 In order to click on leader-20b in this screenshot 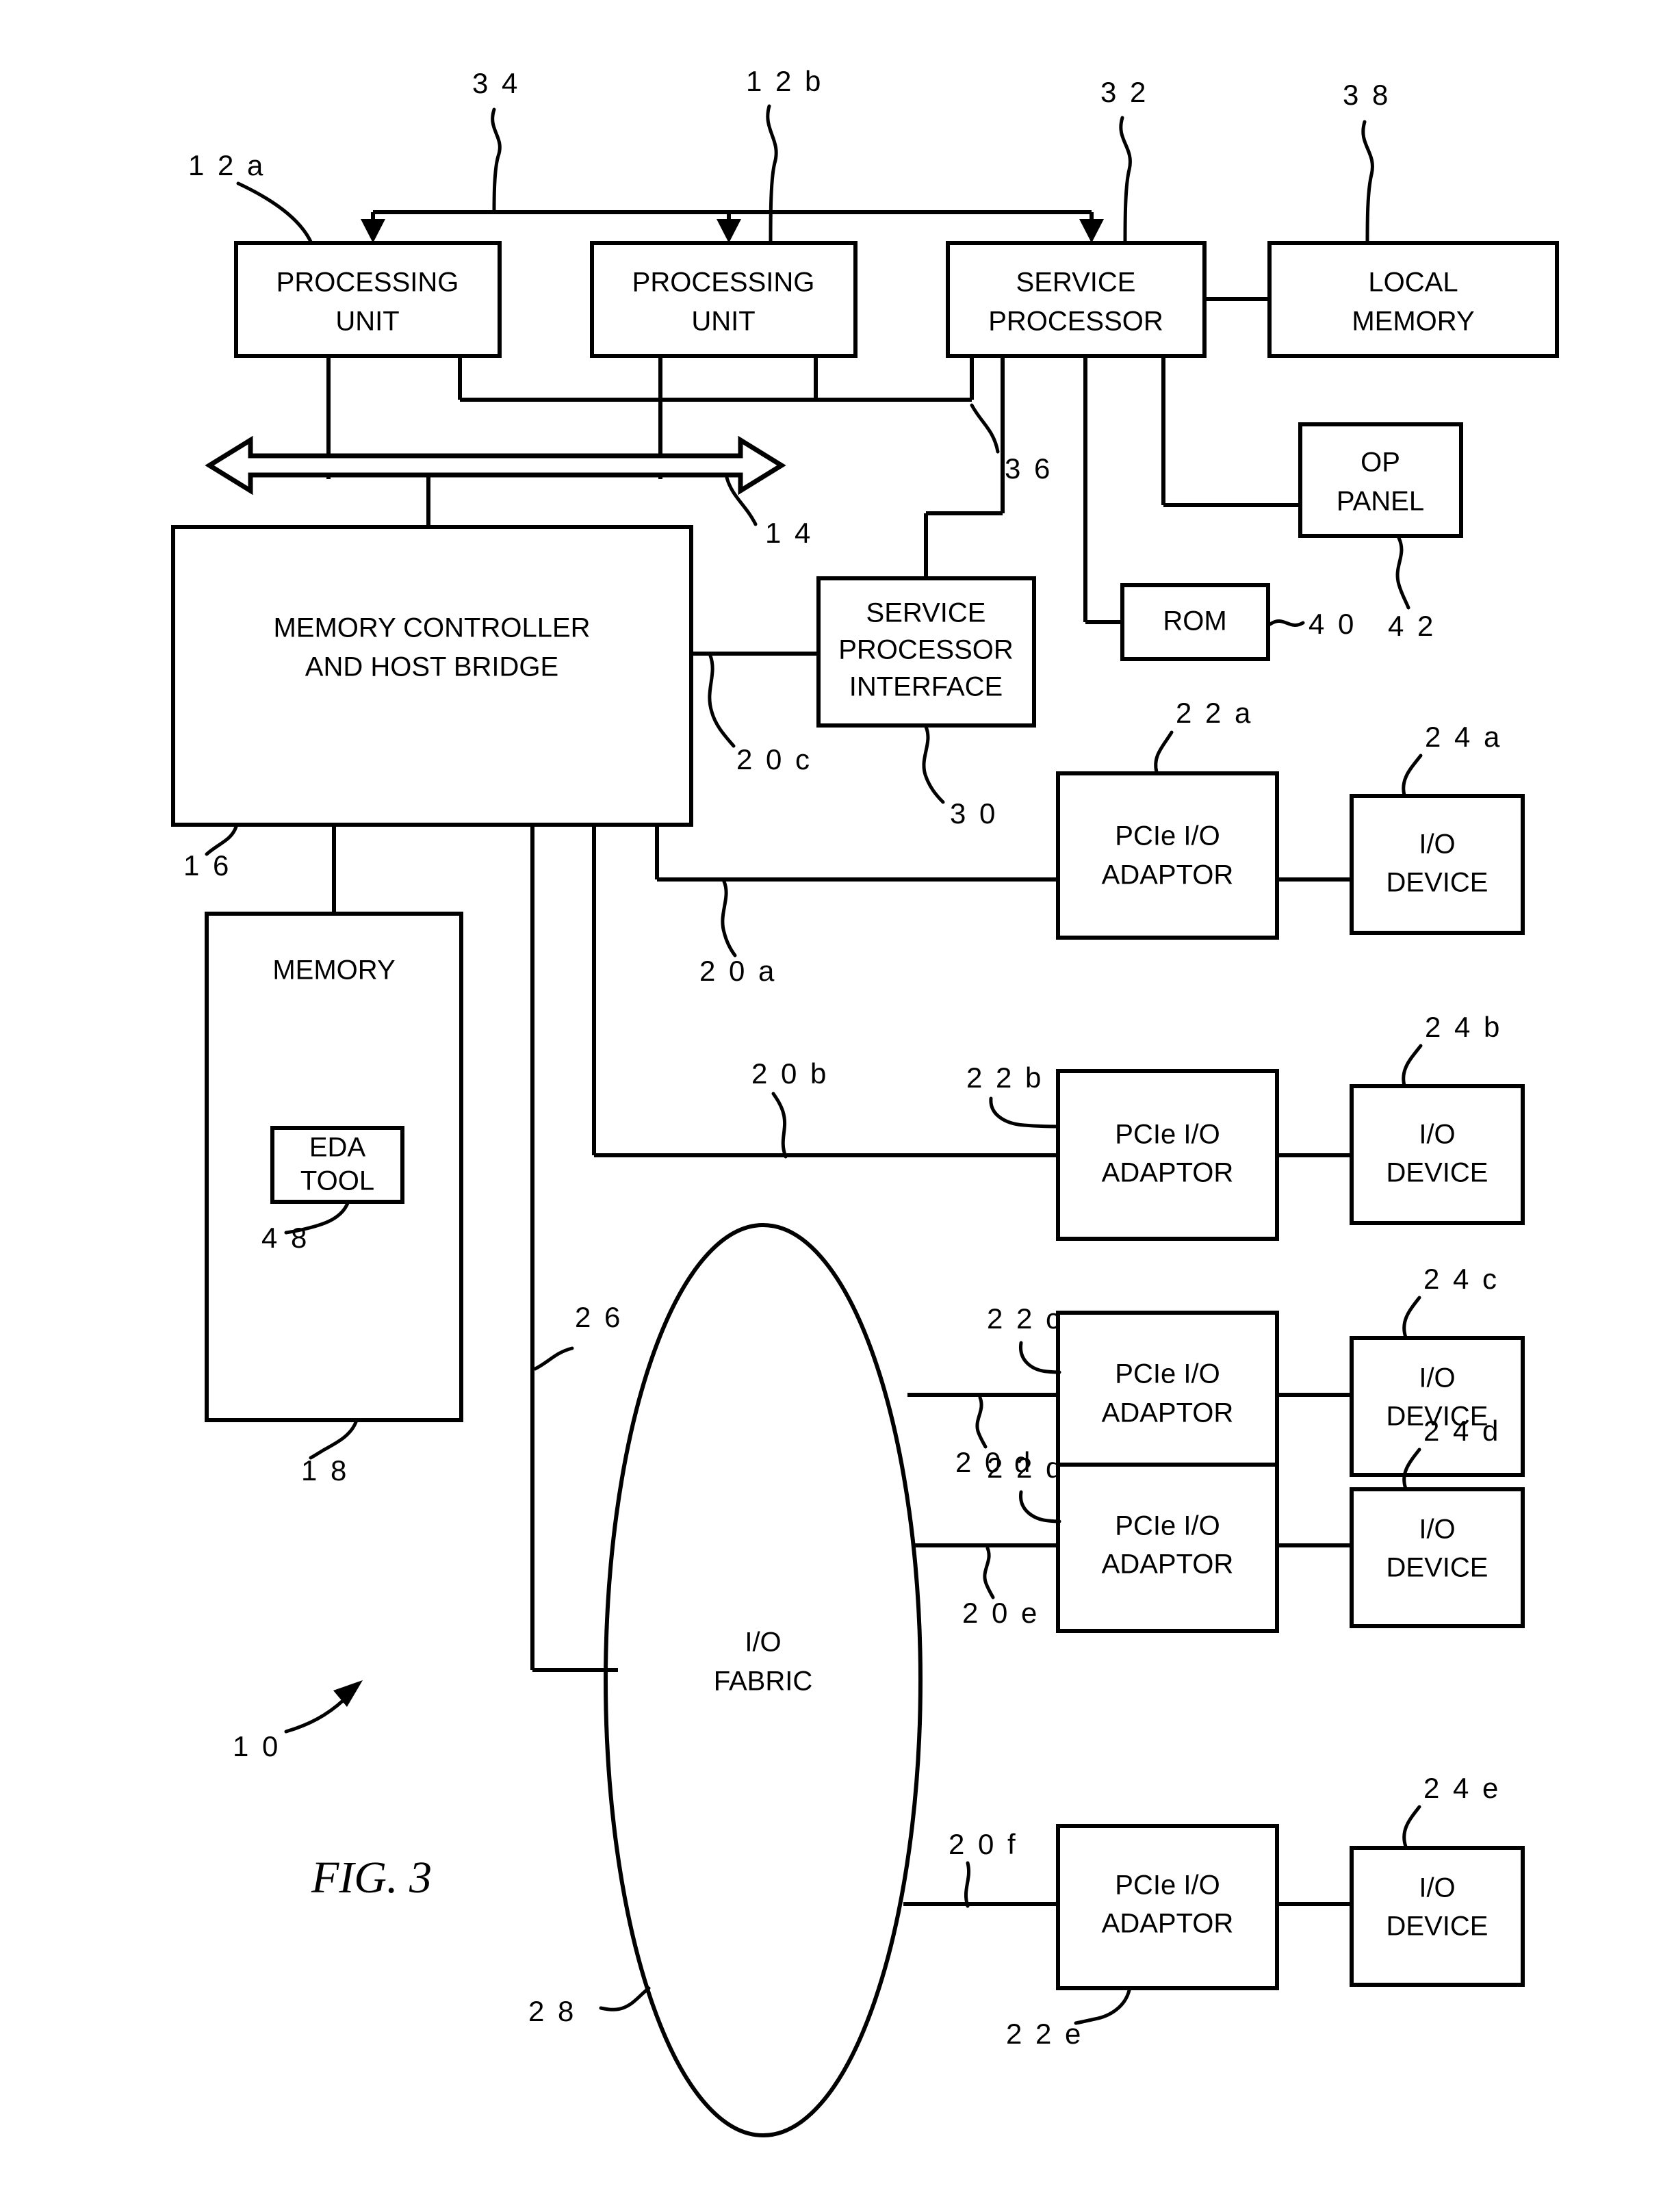, I will do `click(779, 1125)`.